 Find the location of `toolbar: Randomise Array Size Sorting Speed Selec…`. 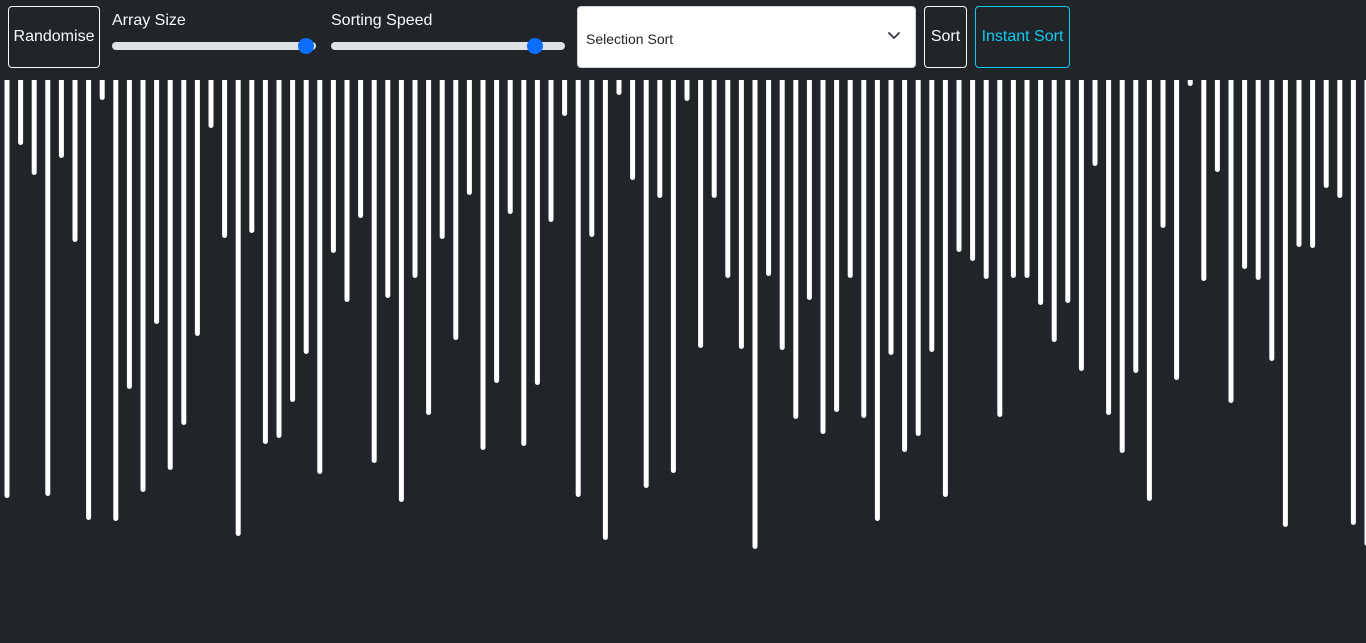

toolbar: Randomise Array Size Sorting Speed Selec… is located at coordinates (683, 37).